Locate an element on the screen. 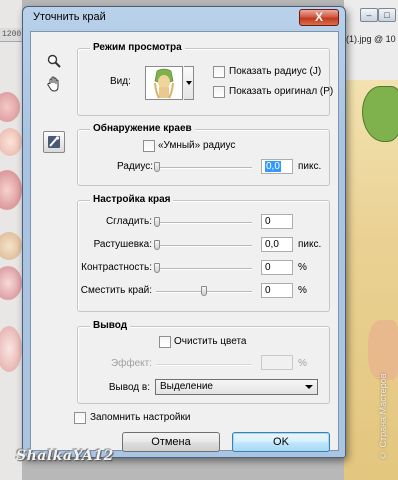 This screenshot has width=398, height=480. ok-button: OK is located at coordinates (281, 442).